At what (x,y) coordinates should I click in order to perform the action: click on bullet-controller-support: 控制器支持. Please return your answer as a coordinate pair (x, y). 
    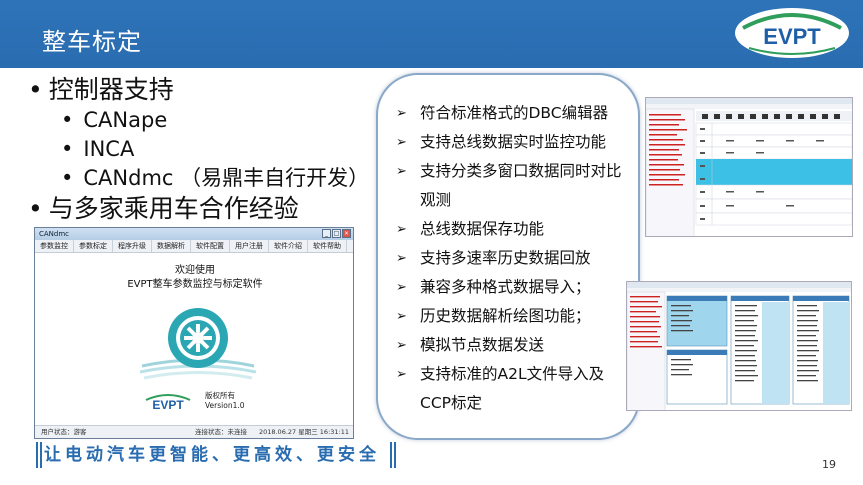
    Looking at the image, I should click on (203, 90).